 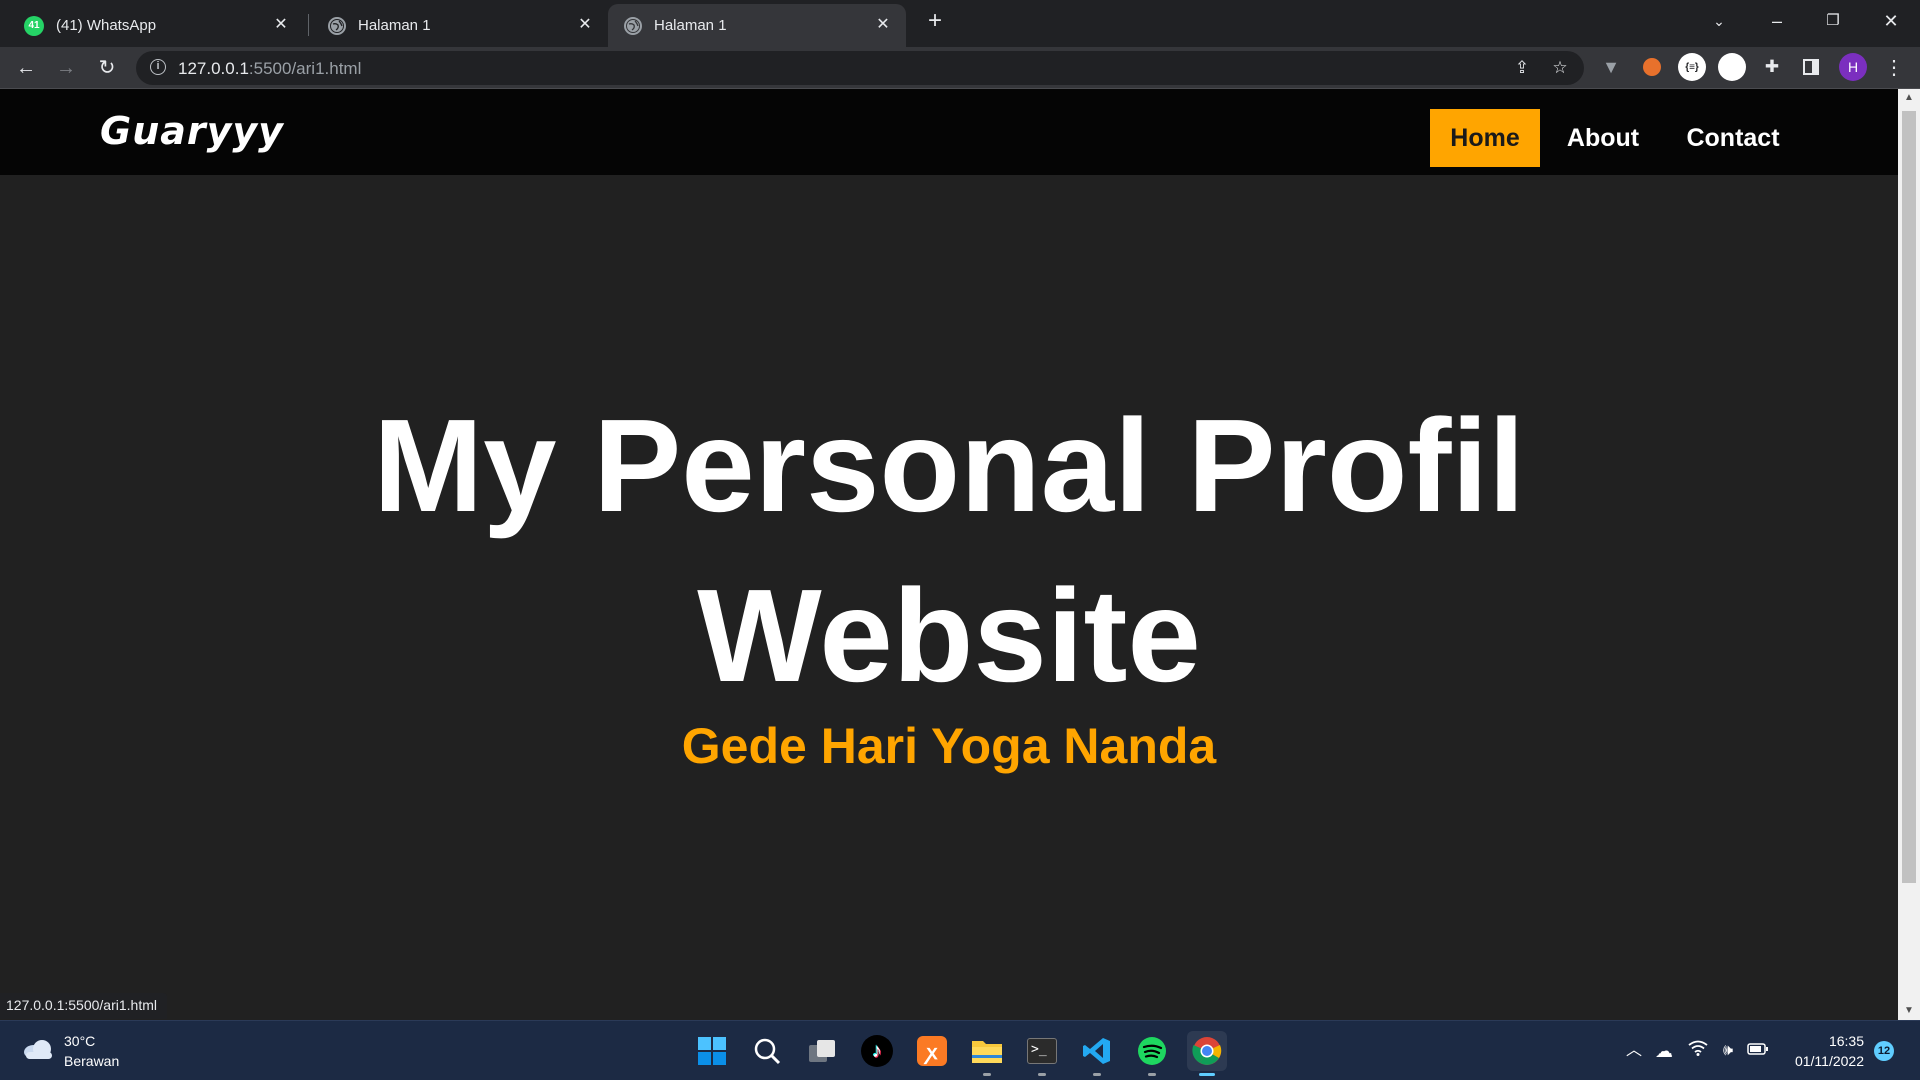 What do you see at coordinates (305, 68) in the screenshot?
I see `url-path: :5500/ari1.html` at bounding box center [305, 68].